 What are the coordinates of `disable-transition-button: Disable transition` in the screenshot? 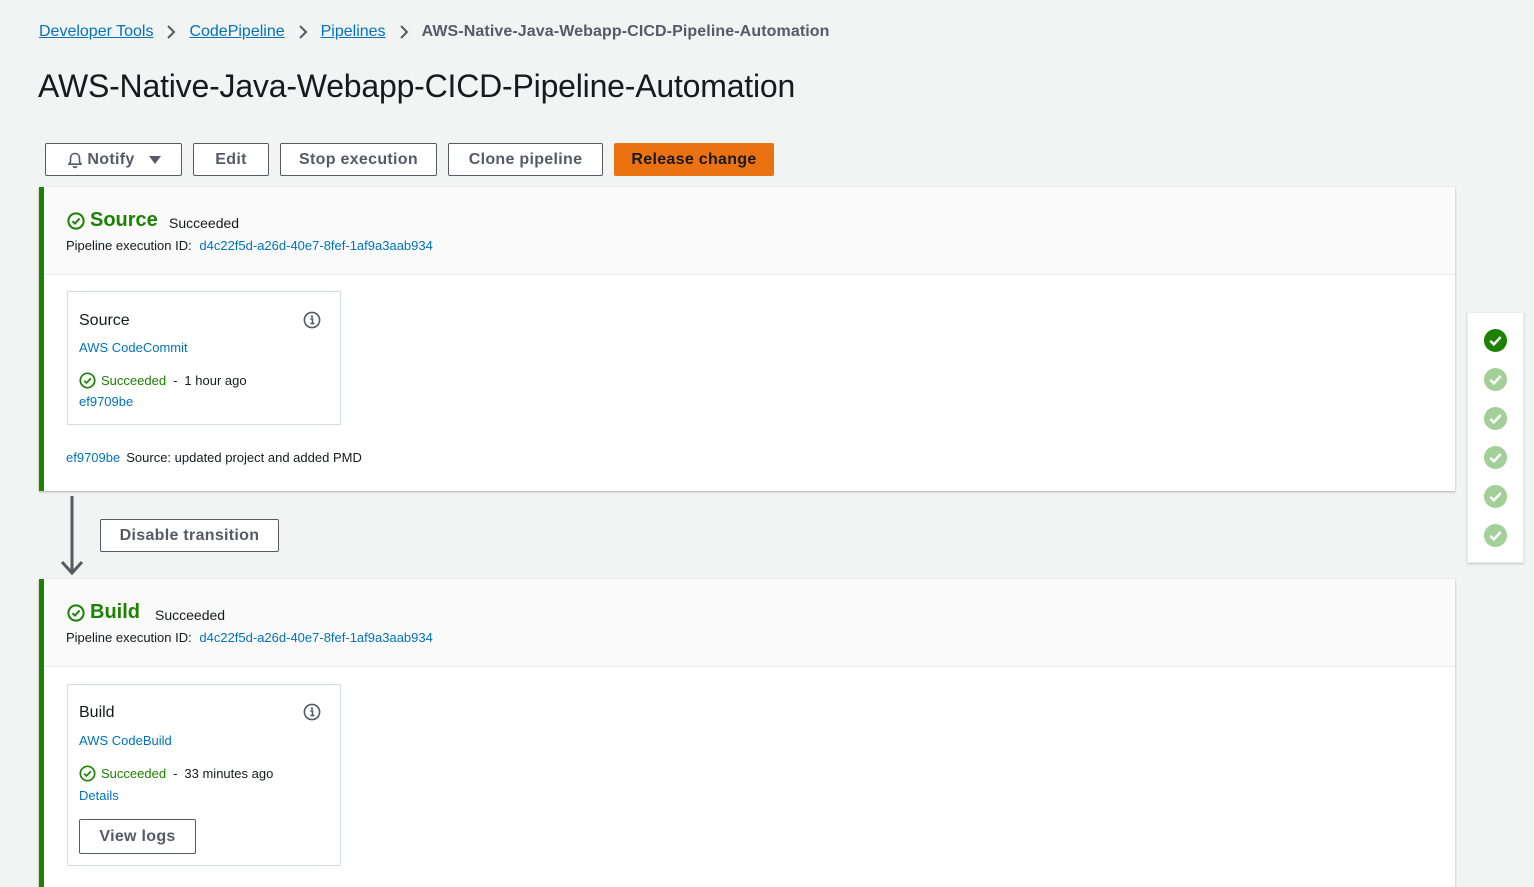 It's located at (189, 535).